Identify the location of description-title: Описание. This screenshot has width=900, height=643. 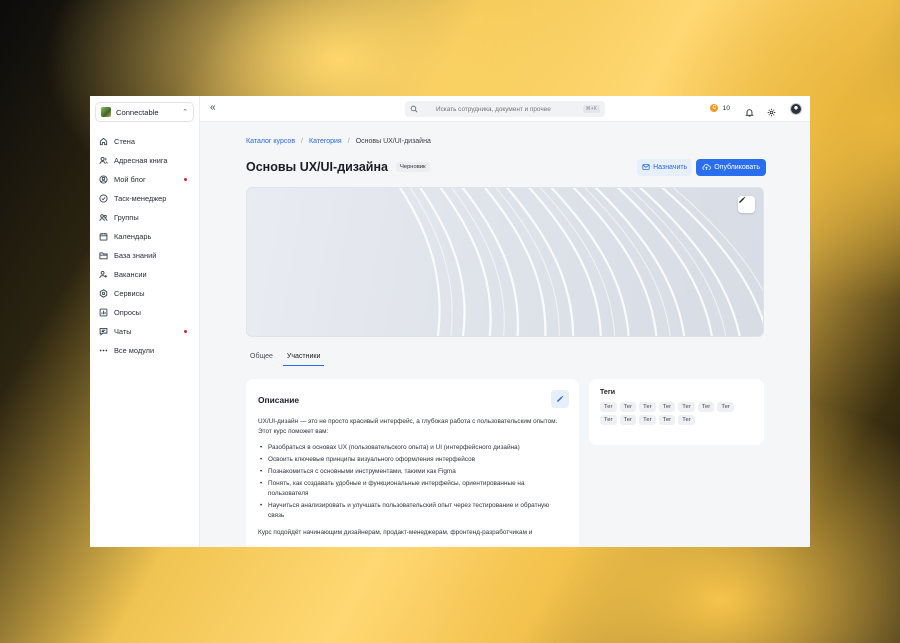
(279, 400).